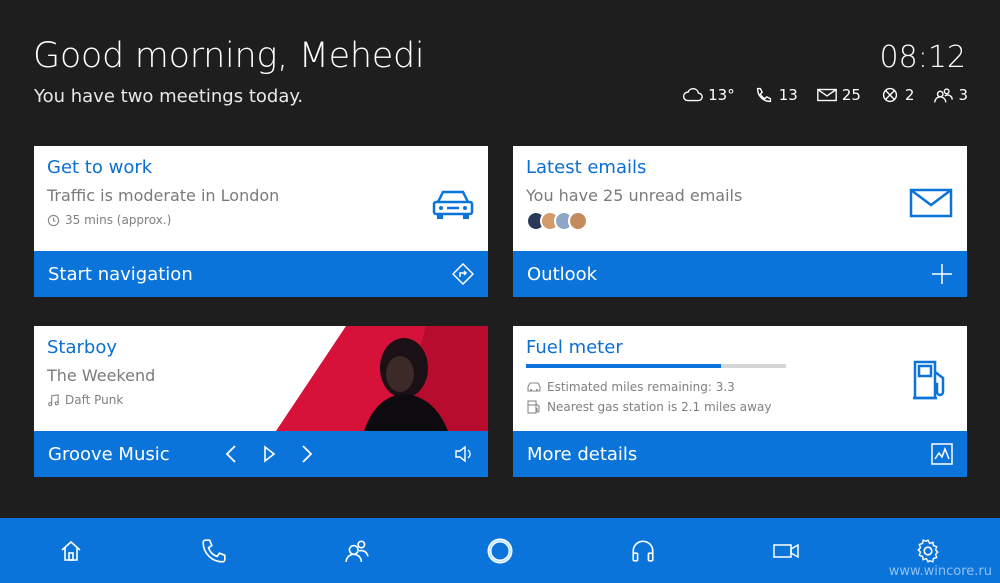  I want to click on directions-icon, so click(463, 274).